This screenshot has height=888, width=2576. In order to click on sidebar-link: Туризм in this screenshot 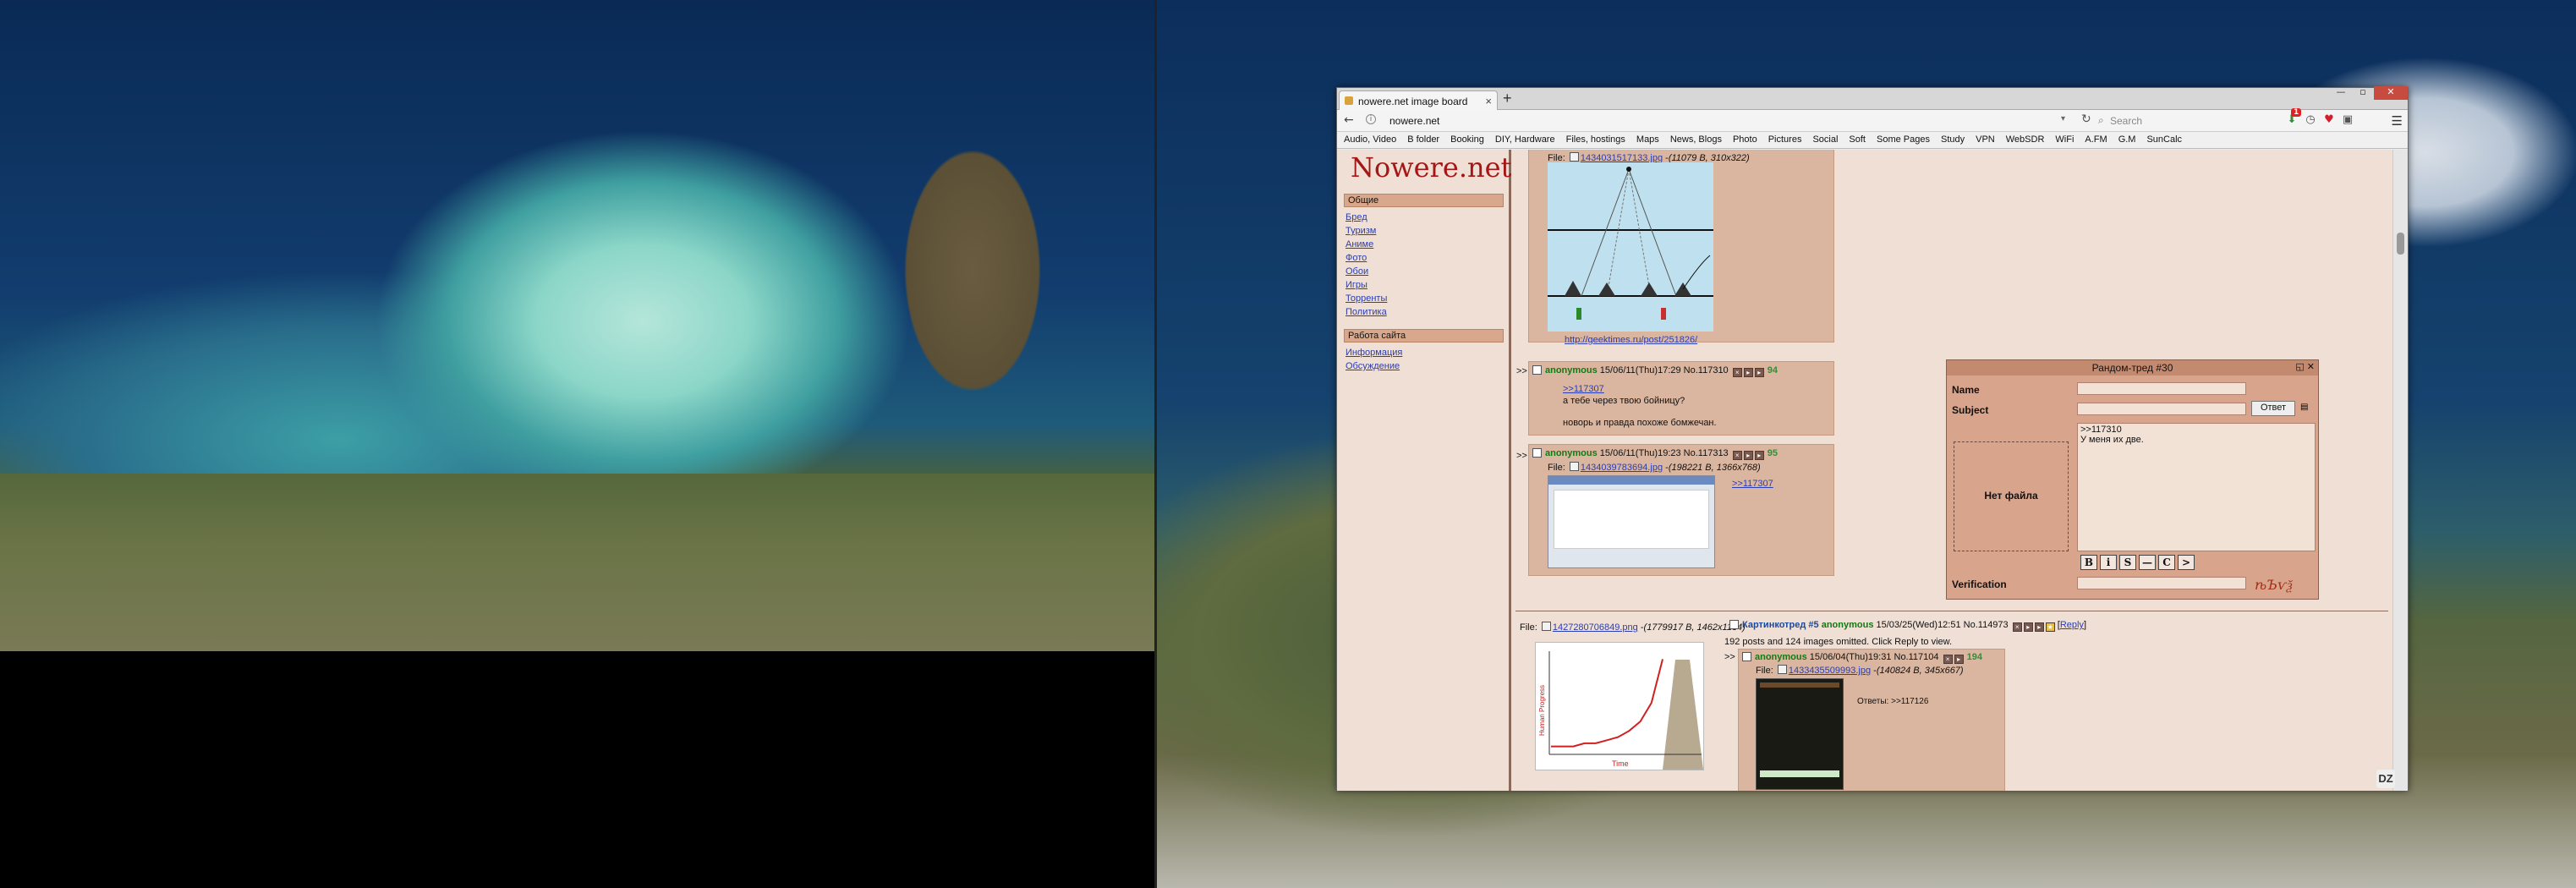, I will do `click(1425, 231)`.